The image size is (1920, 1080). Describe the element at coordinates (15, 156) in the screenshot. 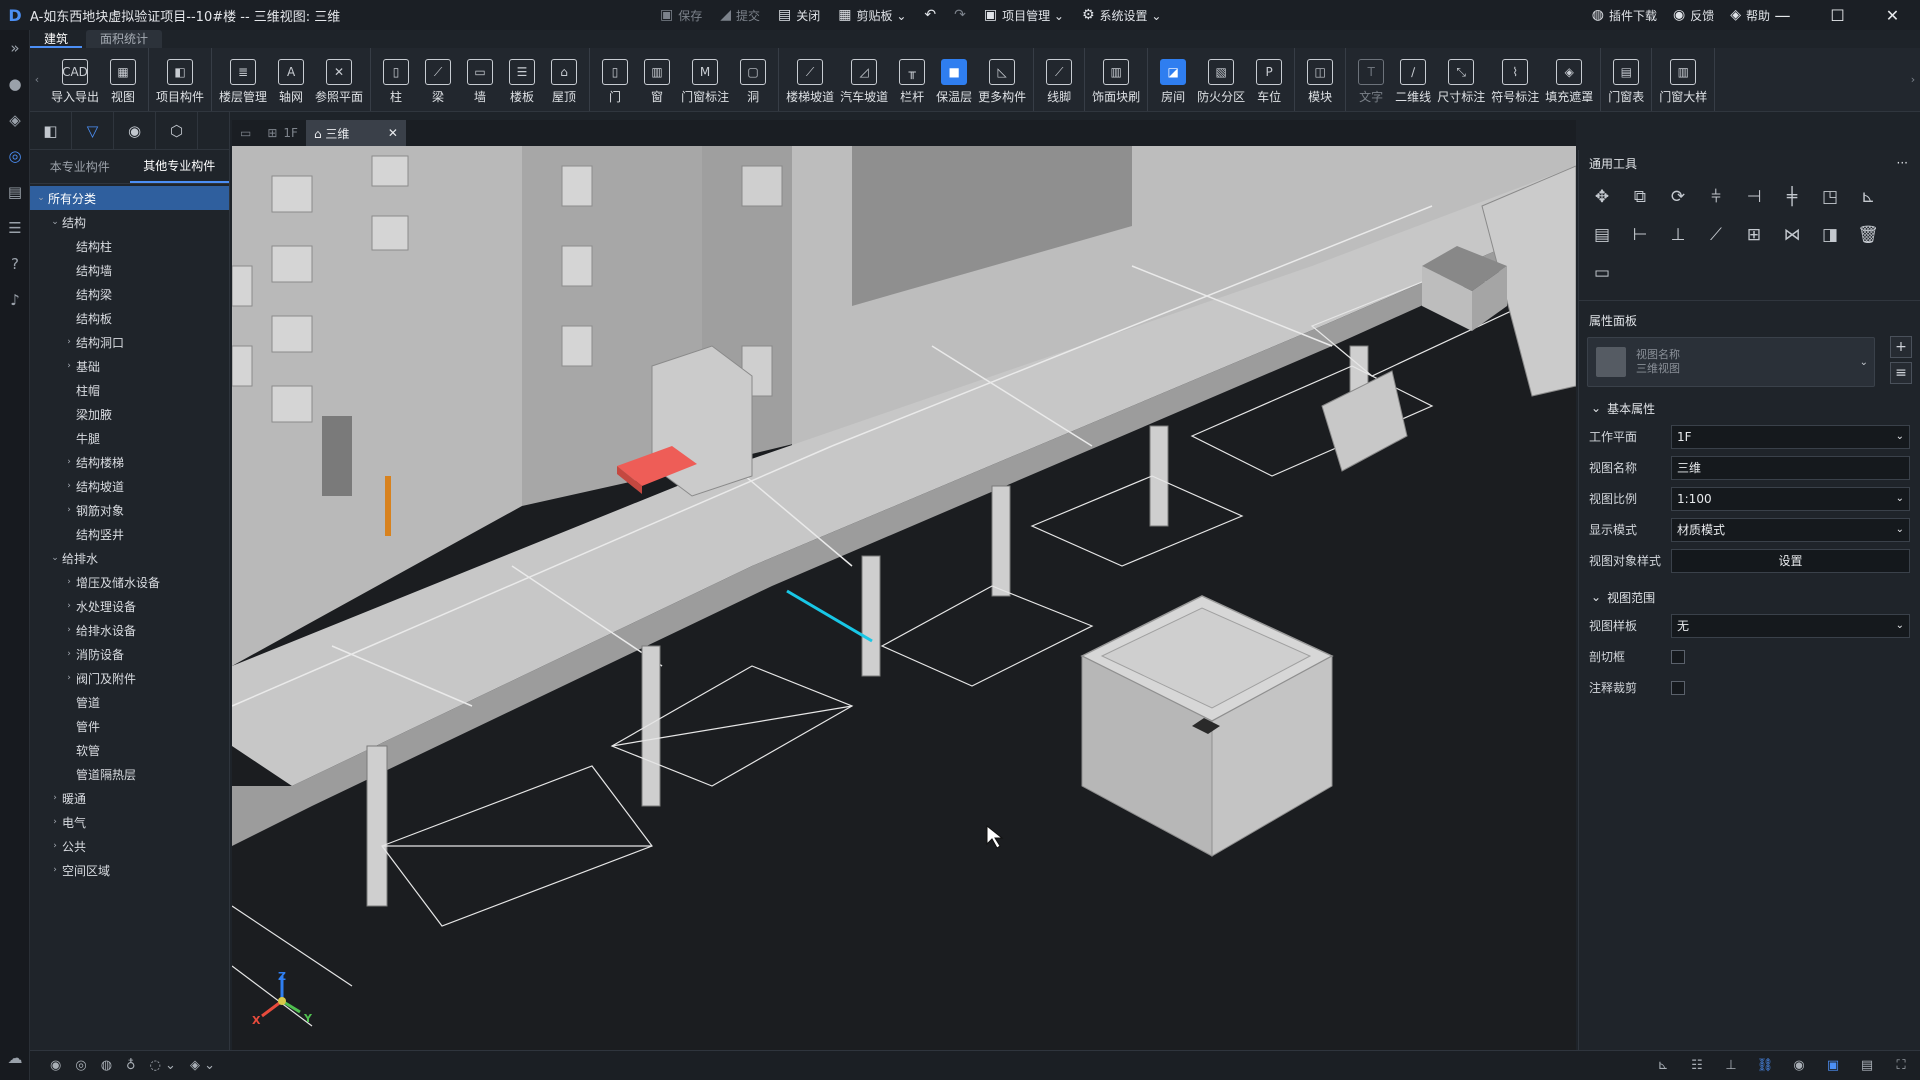

I see `component-icon: ◎` at that location.